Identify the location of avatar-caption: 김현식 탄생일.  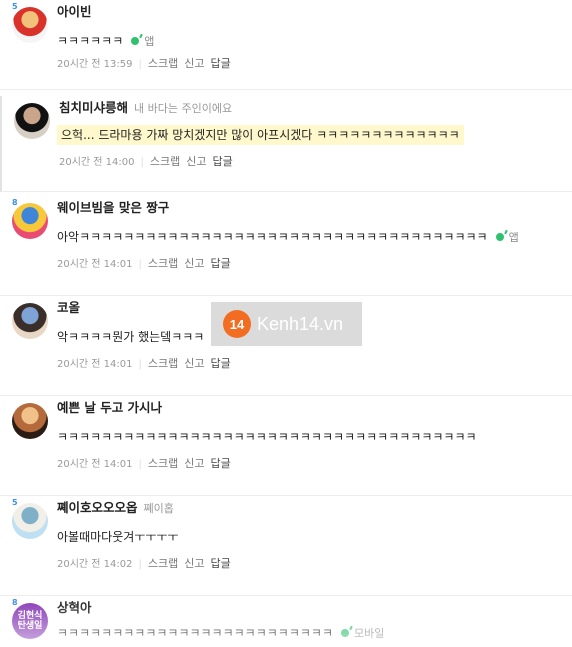
(30, 621).